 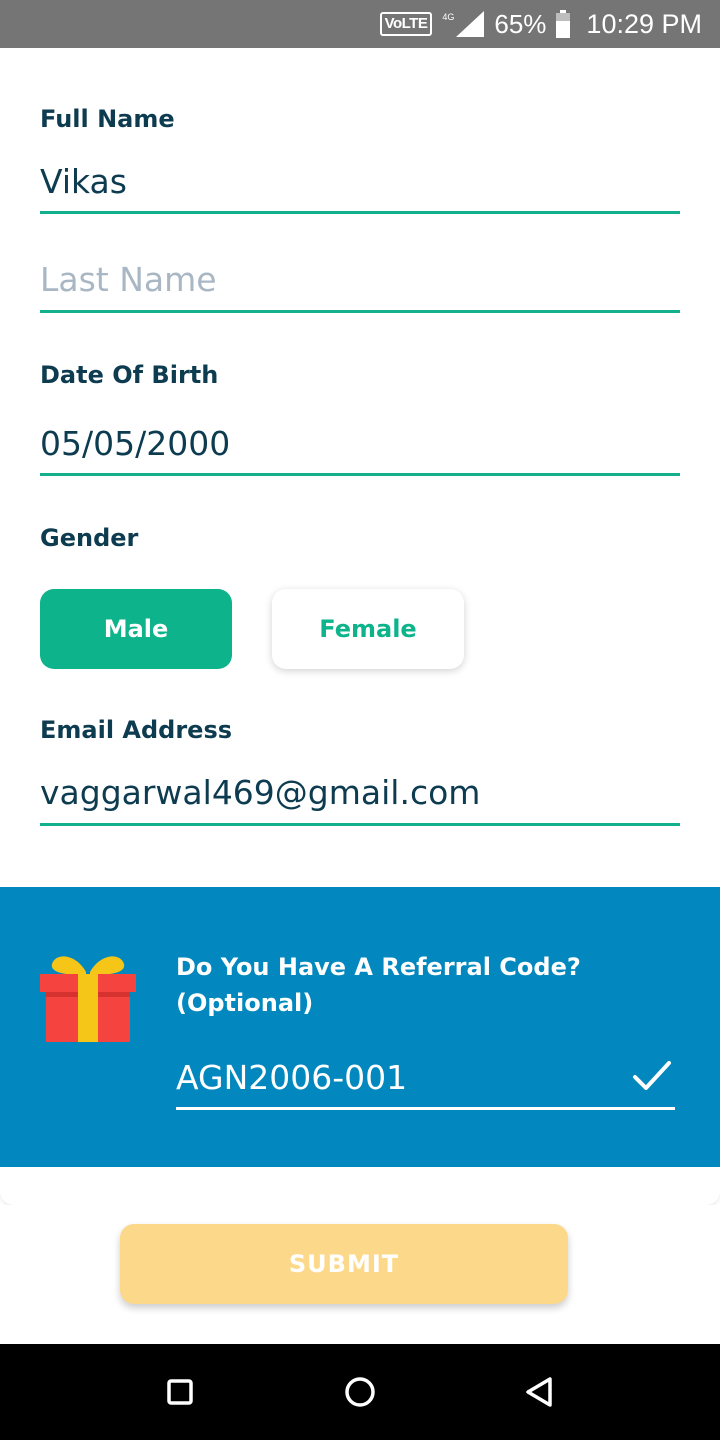 What do you see at coordinates (136, 629) in the screenshot?
I see `gender-male-button: Male` at bounding box center [136, 629].